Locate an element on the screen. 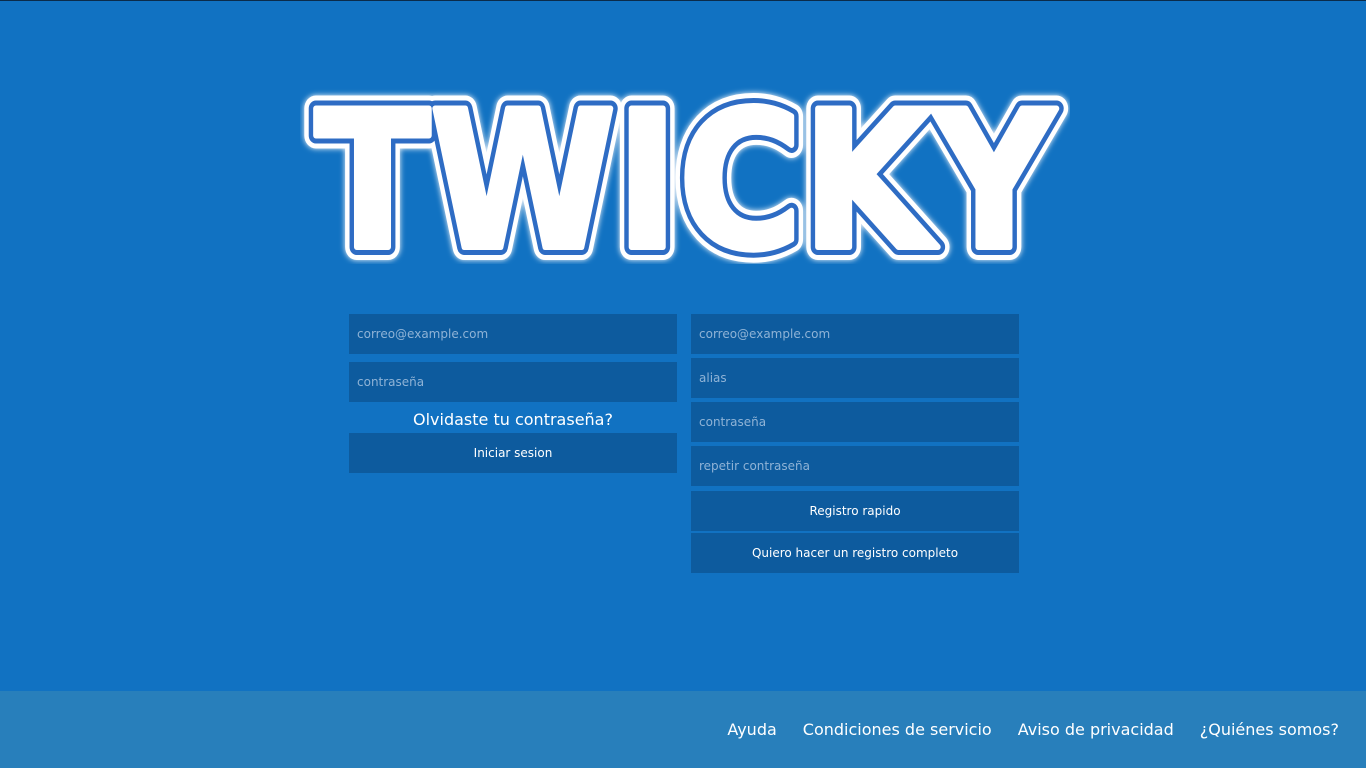  register-alias-input is located at coordinates (855, 378).